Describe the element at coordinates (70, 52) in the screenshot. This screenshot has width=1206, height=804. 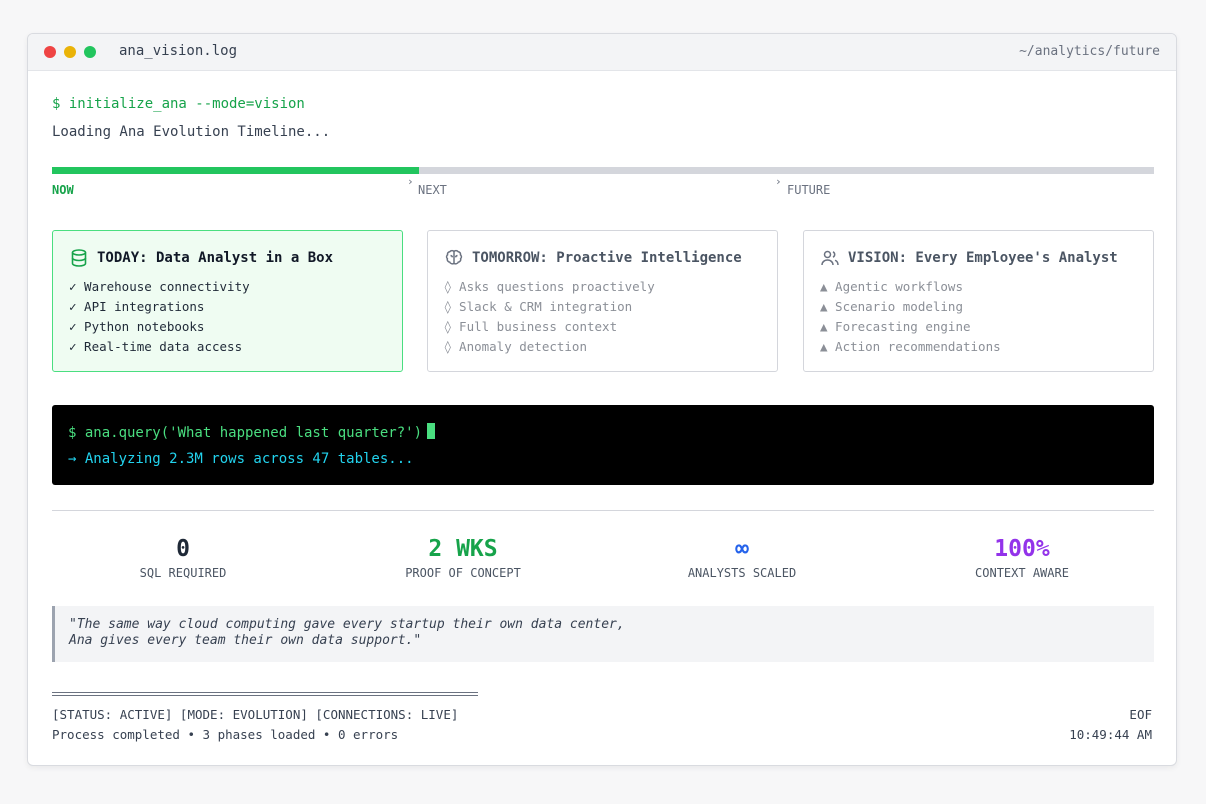
I see `minimize-window-button` at that location.